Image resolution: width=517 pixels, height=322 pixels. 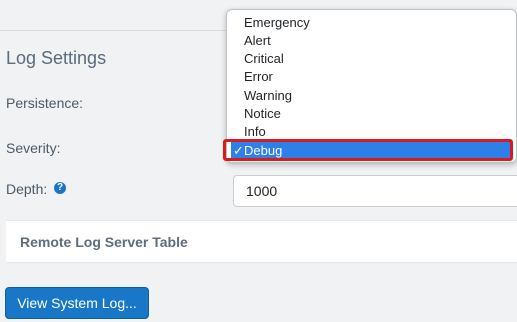 What do you see at coordinates (261, 241) in the screenshot?
I see `remote-log-server-panel: Remote Log Server Table` at bounding box center [261, 241].